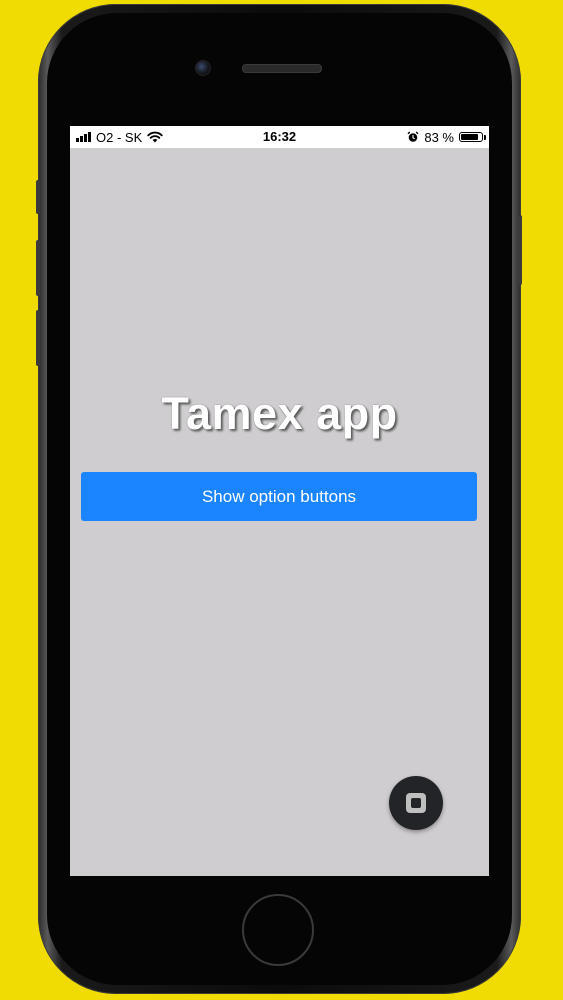  I want to click on battery-icon, so click(472, 137).